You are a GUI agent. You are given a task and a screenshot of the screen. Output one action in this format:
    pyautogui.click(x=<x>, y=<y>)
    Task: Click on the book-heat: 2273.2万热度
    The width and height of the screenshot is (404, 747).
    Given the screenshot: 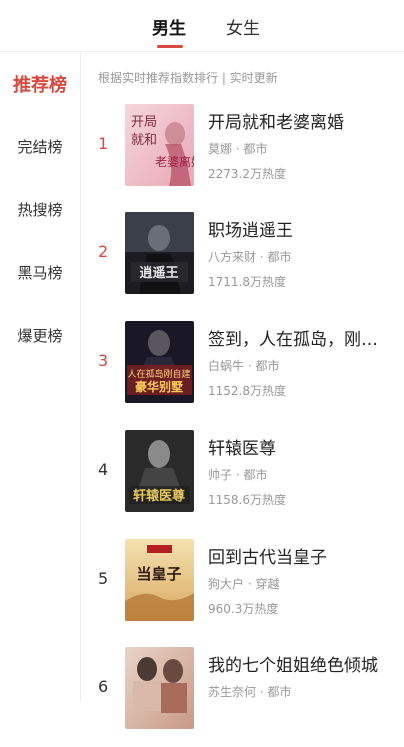 What is the action you would take?
    pyautogui.click(x=247, y=174)
    